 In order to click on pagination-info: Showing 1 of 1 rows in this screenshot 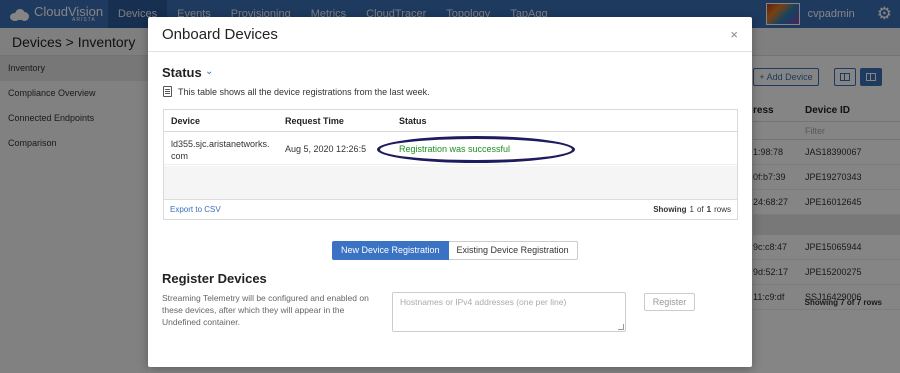, I will do `click(692, 209)`.